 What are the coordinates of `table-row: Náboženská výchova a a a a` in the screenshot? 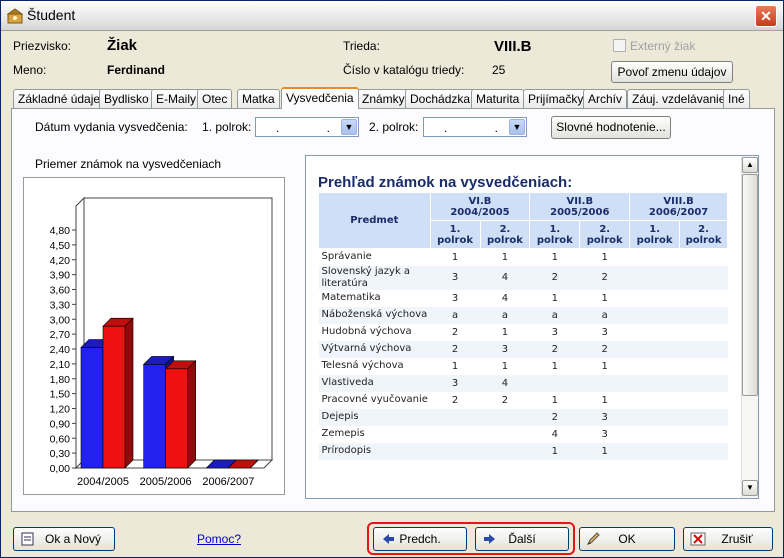 It's located at (523, 315).